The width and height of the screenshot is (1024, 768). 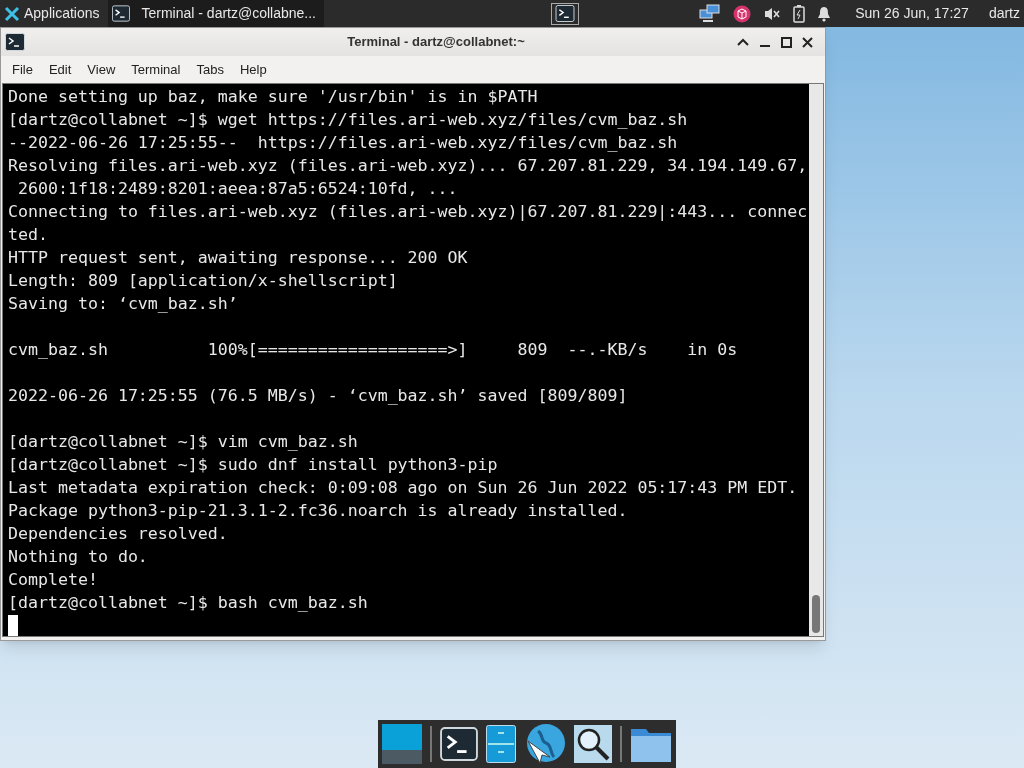 I want to click on menu-item: View, so click(x=101, y=69).